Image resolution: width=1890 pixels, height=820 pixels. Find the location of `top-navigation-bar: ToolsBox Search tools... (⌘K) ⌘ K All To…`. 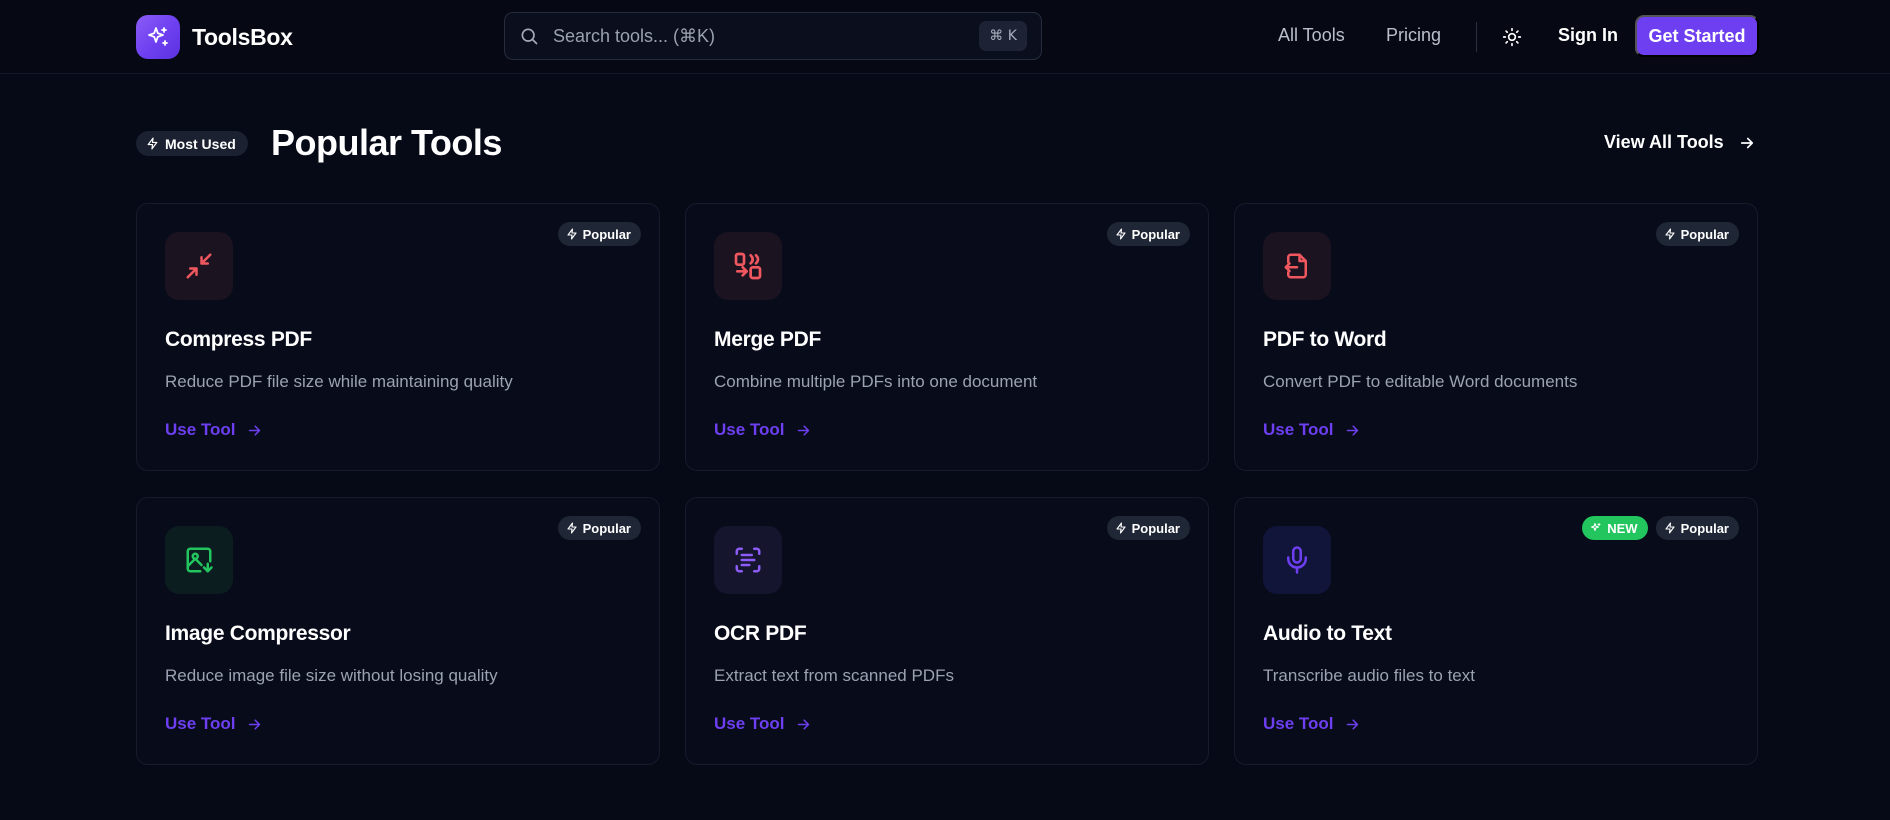

top-navigation-bar: ToolsBox Search tools... (⌘K) ⌘ K All To… is located at coordinates (945, 37).